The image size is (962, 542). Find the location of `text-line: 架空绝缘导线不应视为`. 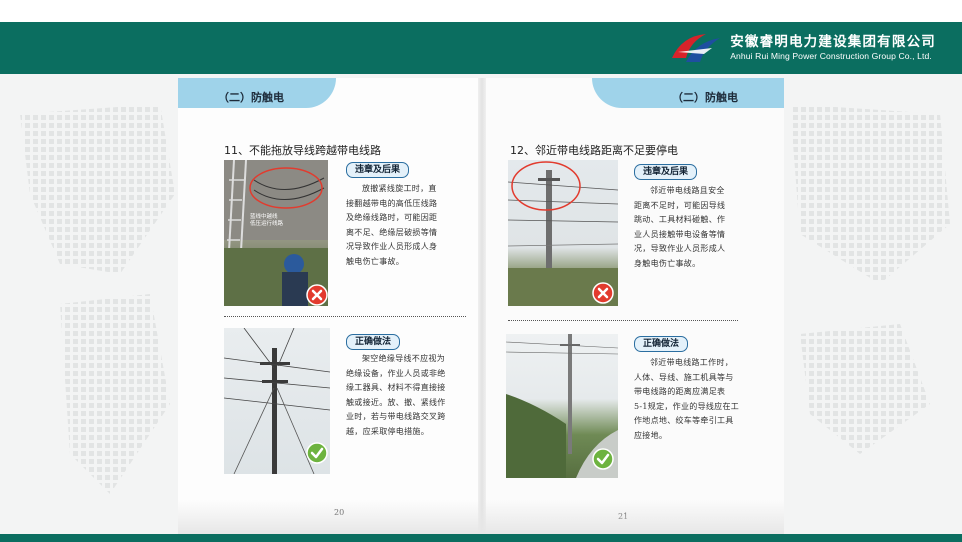

text-line: 架空绝缘导线不应视为 is located at coordinates (403, 358).